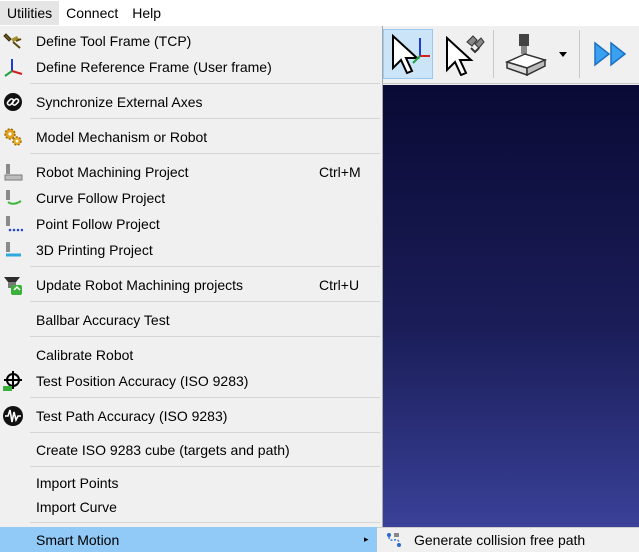 This screenshot has height=552, width=639. What do you see at coordinates (465, 55) in the screenshot?
I see `cursor-robot-icon` at bounding box center [465, 55].